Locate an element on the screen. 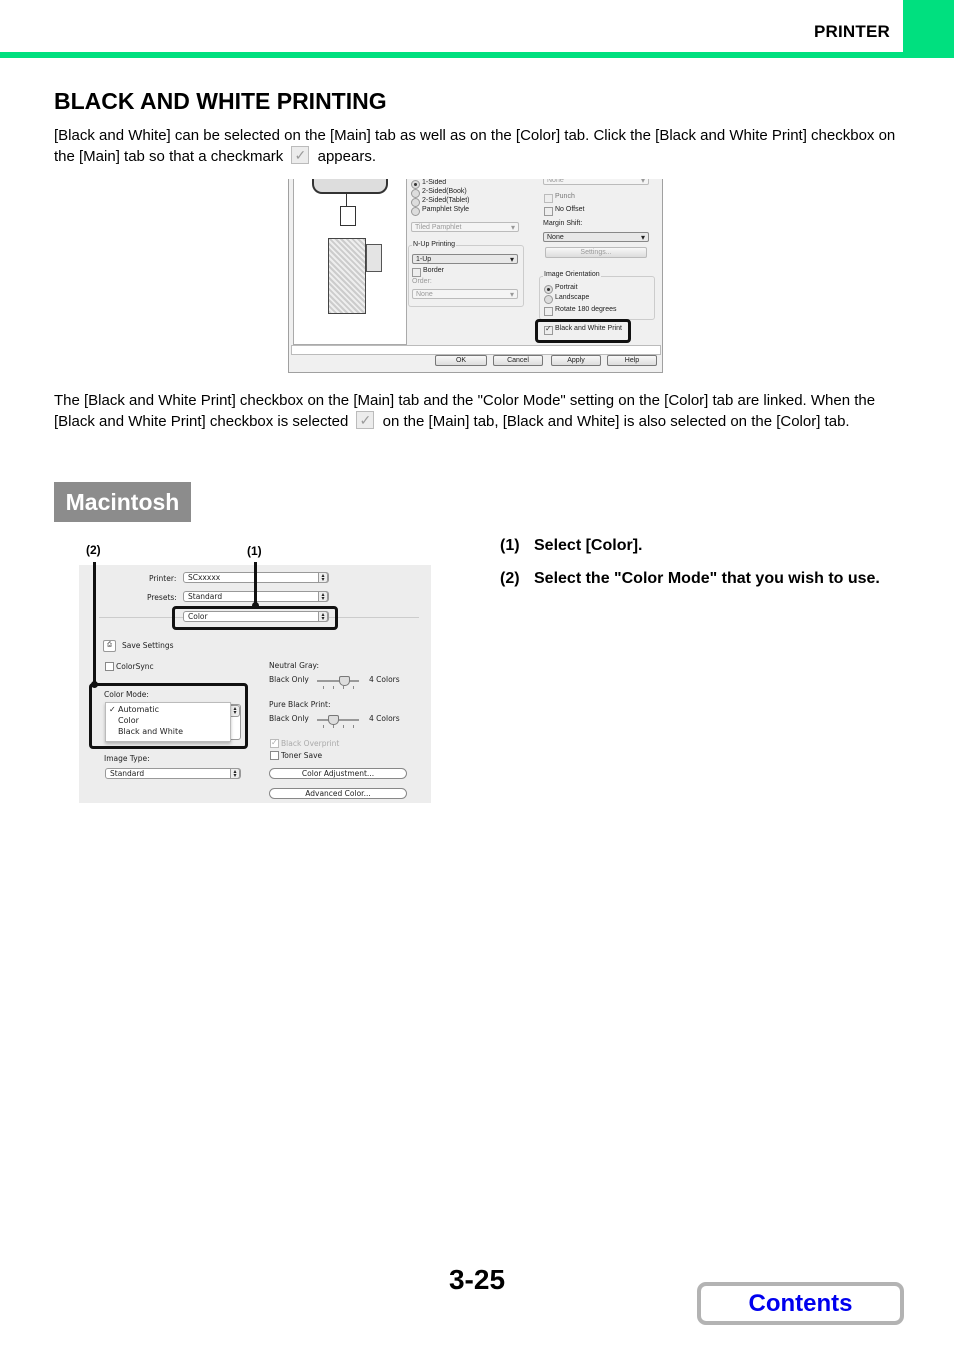 The height and width of the screenshot is (1351, 954). neutral-gray-min: Black Only is located at coordinates (289, 679).